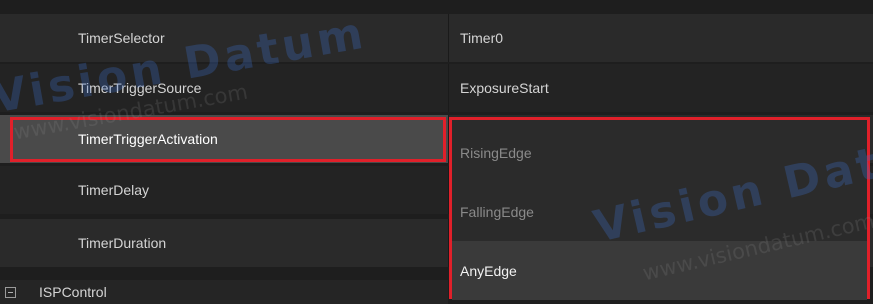  What do you see at coordinates (73, 292) in the screenshot?
I see `category-label: ISPControl` at bounding box center [73, 292].